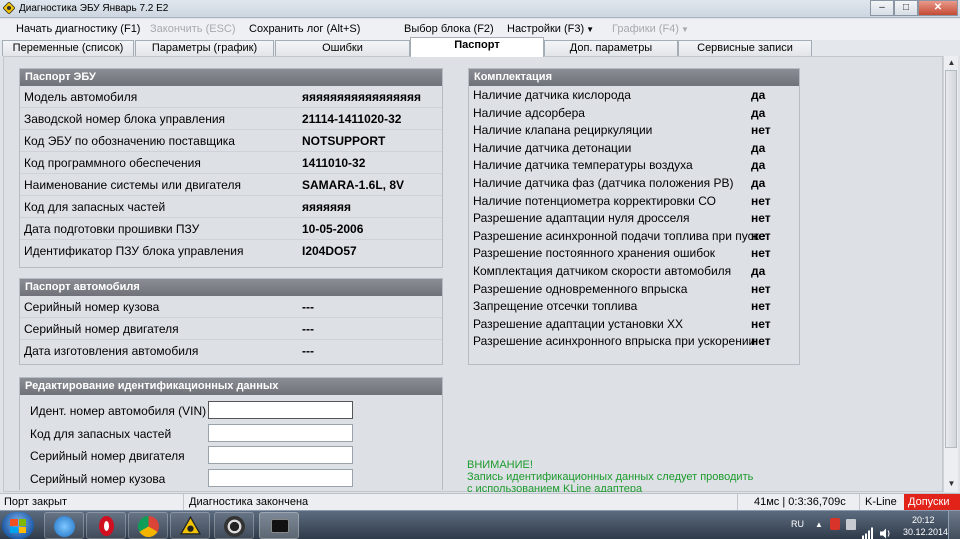  I want to click on scroll-up-icon: ▲, so click(951, 63).